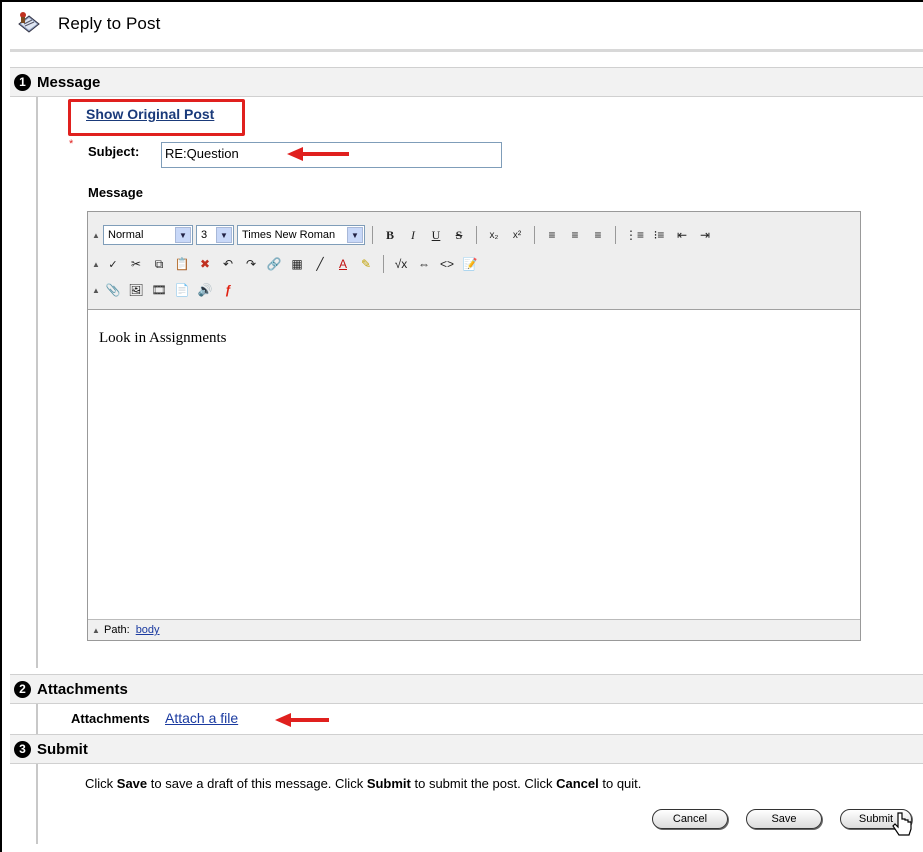 Image resolution: width=923 pixels, height=852 pixels. Describe the element at coordinates (150, 114) in the screenshot. I see `show-original-post-link: Show Original Post` at that location.